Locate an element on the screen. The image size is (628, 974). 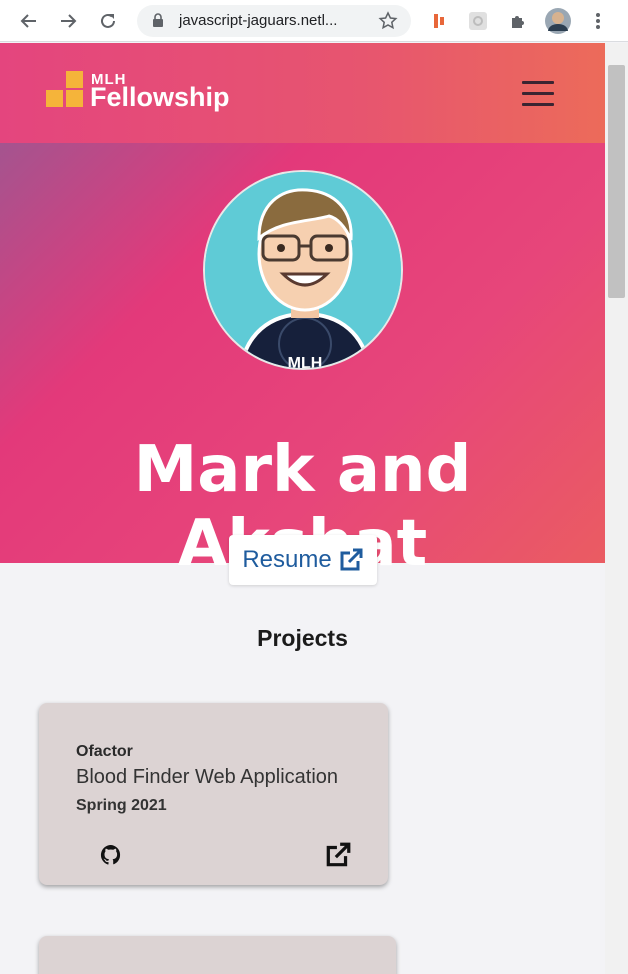
menu-dots-icon is located at coordinates (598, 21).